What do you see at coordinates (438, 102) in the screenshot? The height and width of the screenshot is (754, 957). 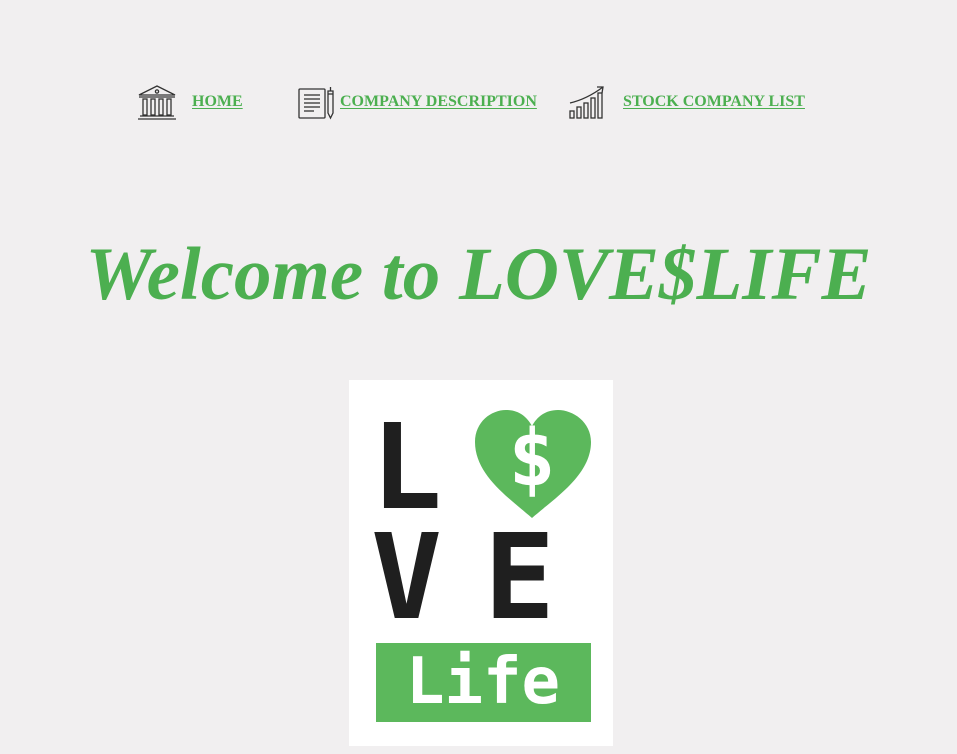 I see `nav-link-company-description: COMPANY DESCRIPTION` at bounding box center [438, 102].